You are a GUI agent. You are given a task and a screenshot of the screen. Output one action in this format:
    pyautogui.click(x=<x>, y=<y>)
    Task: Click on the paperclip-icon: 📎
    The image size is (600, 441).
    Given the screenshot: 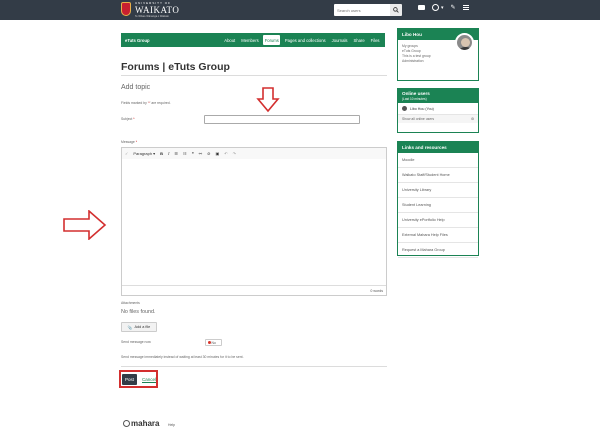 What is the action you would take?
    pyautogui.click(x=130, y=327)
    